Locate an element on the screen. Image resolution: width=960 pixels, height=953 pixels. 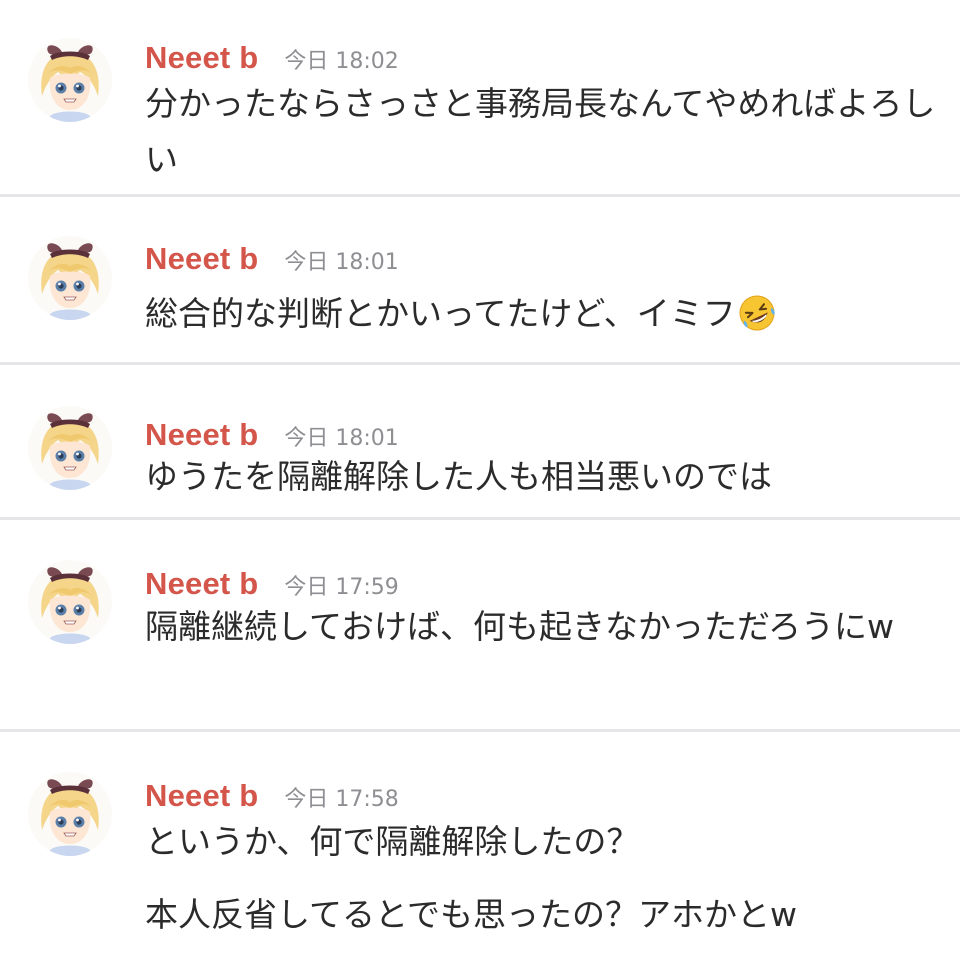
message-text: ゆうたを隔離解除した人も相当悪いのでは is located at coordinates (458, 476).